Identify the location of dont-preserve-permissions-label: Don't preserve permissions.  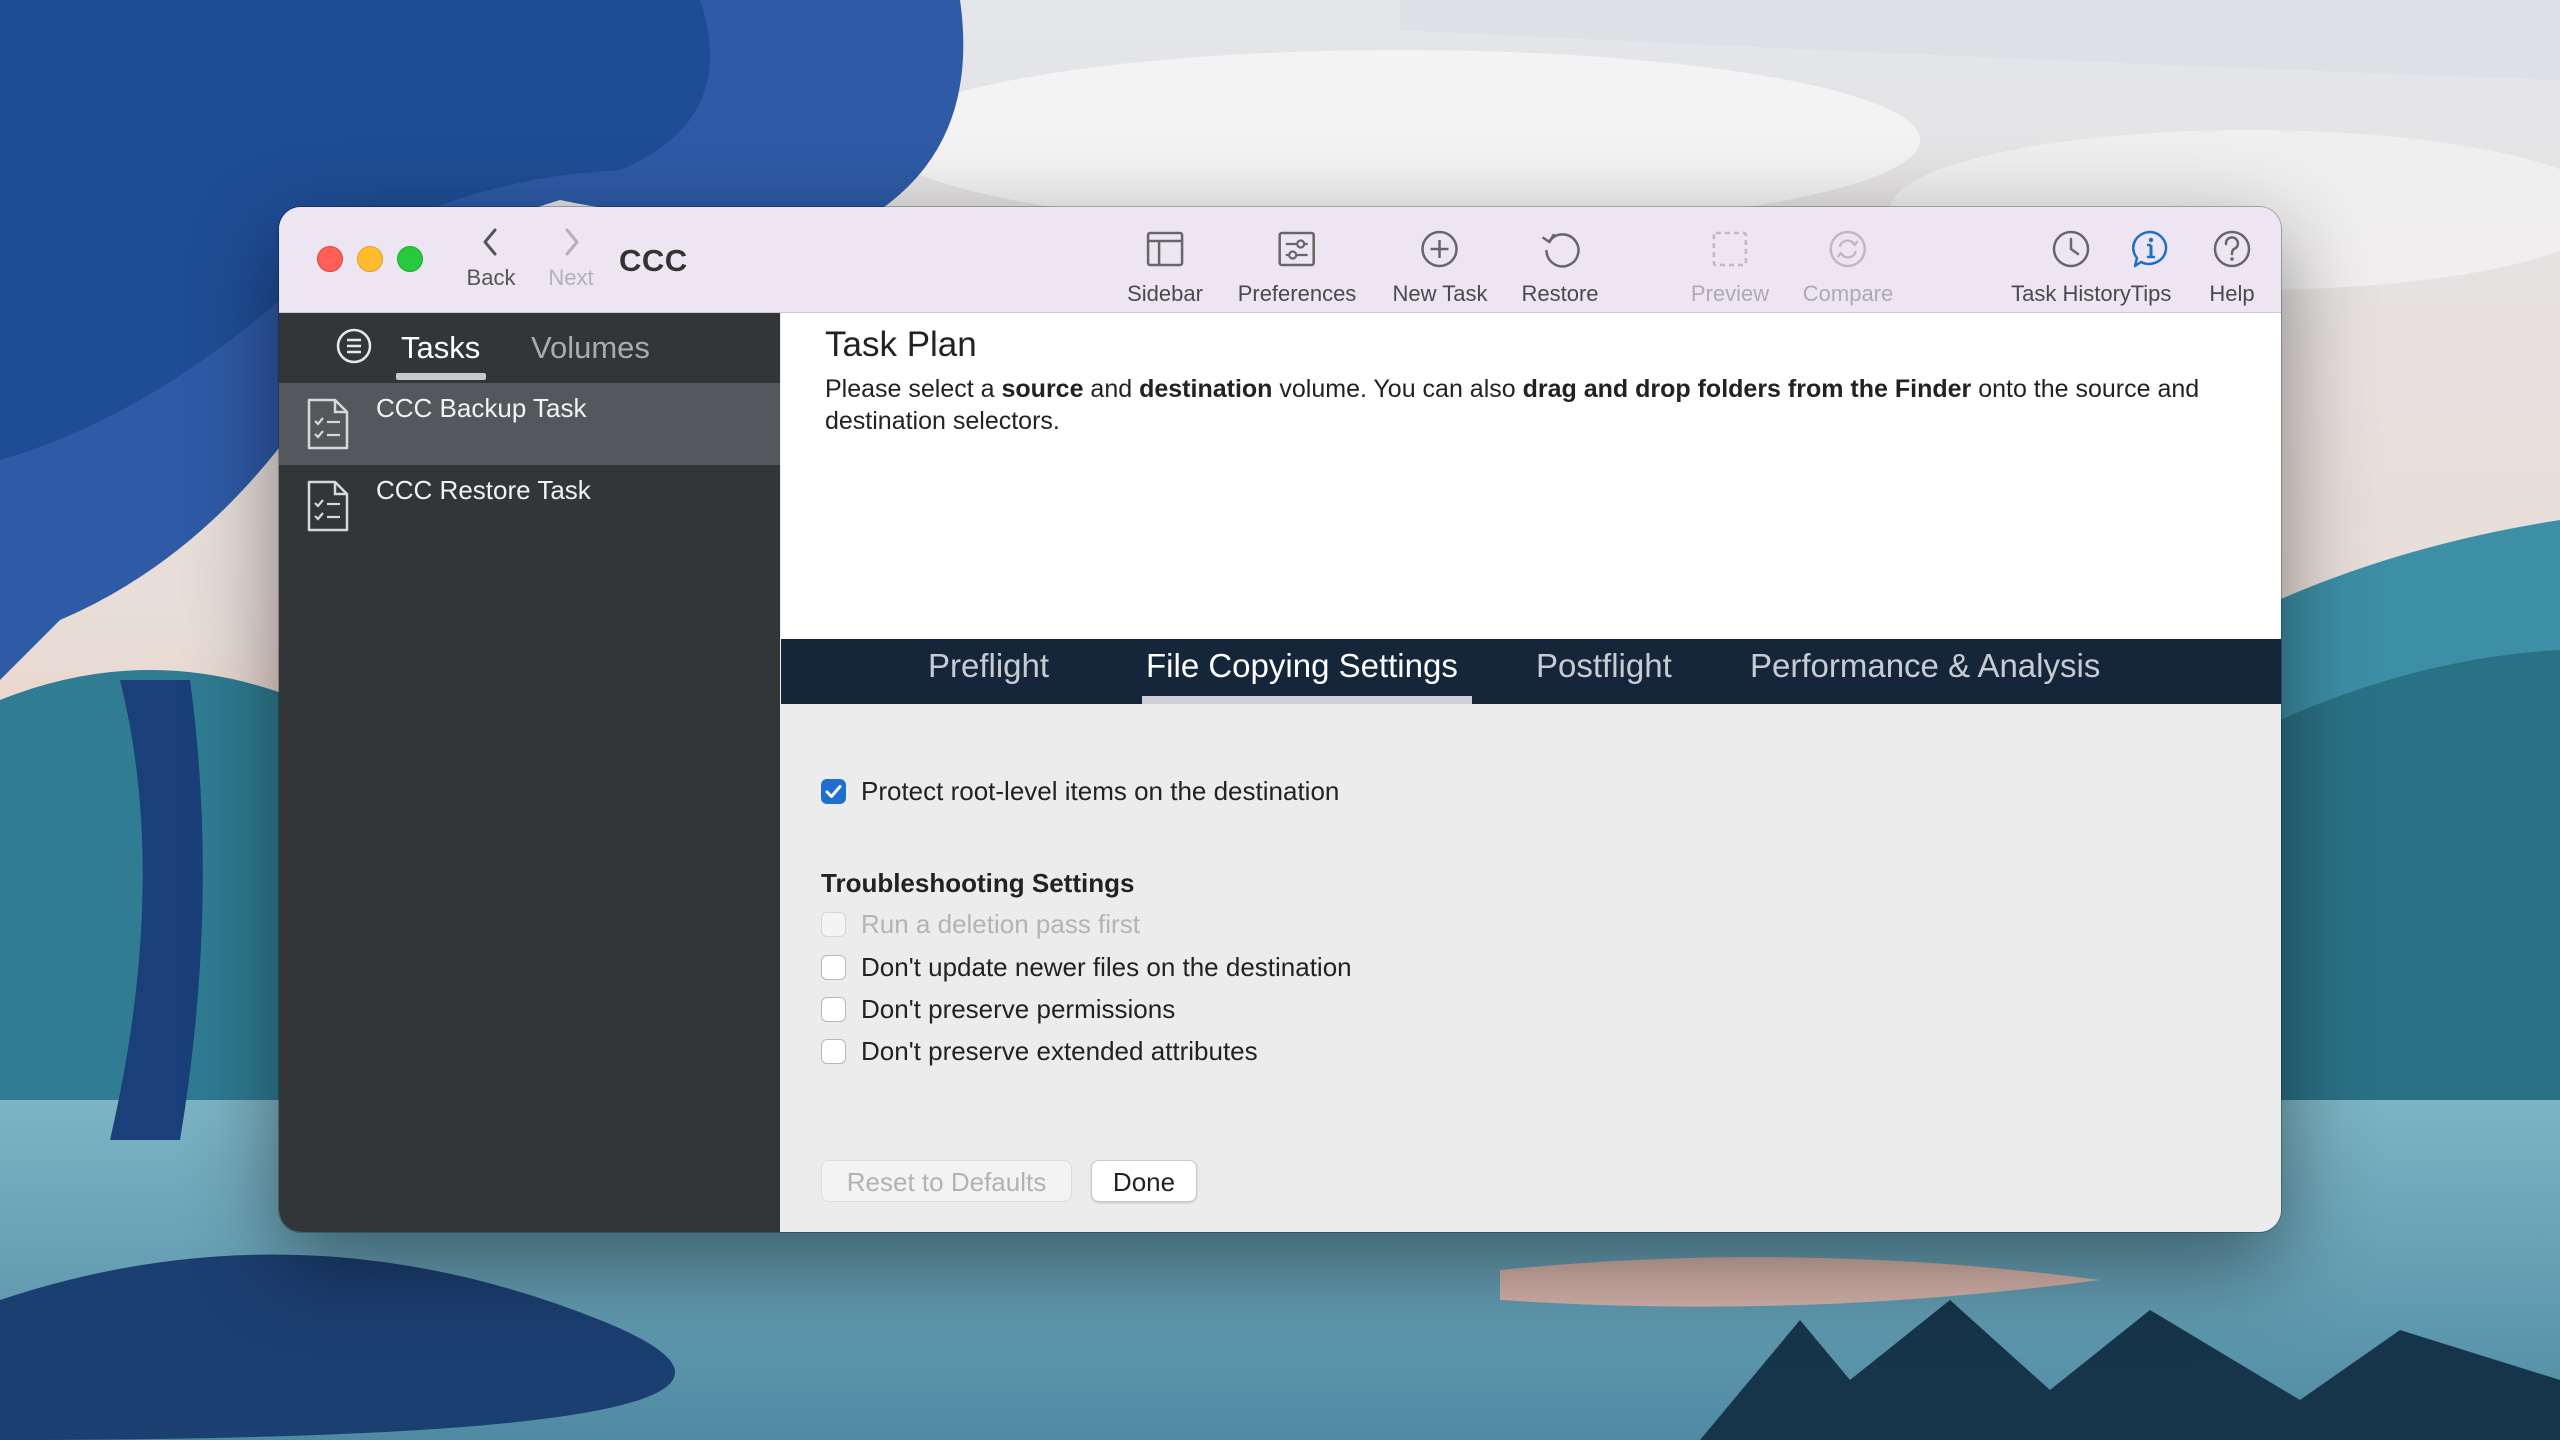
(1018, 1009).